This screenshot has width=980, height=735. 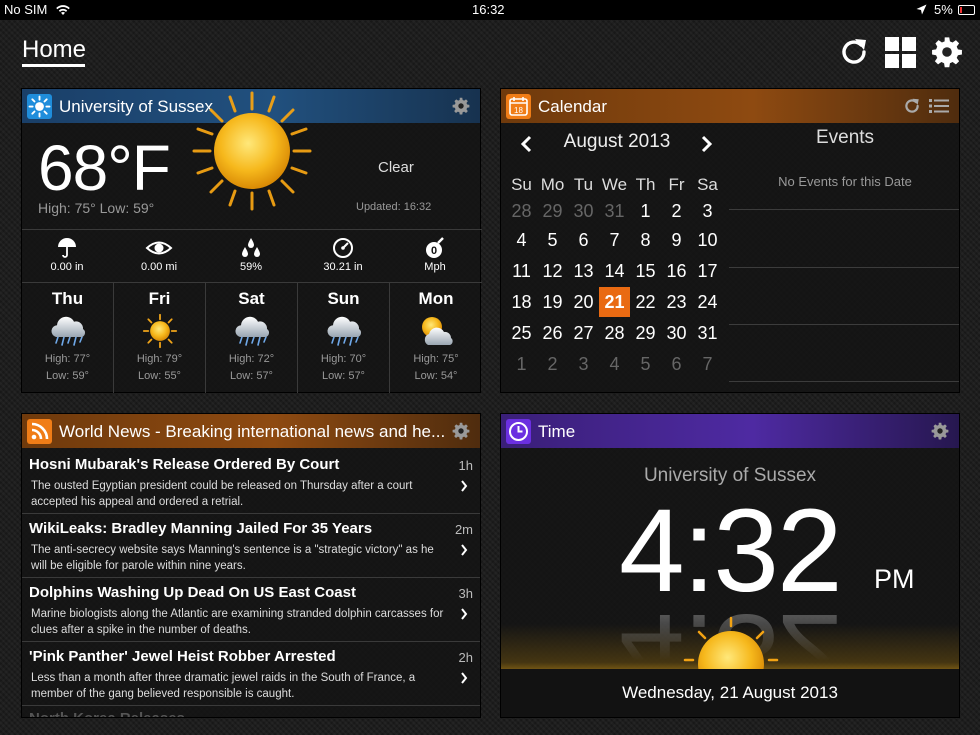 What do you see at coordinates (645, 302) in the screenshot?
I see `calendar-day: 22` at bounding box center [645, 302].